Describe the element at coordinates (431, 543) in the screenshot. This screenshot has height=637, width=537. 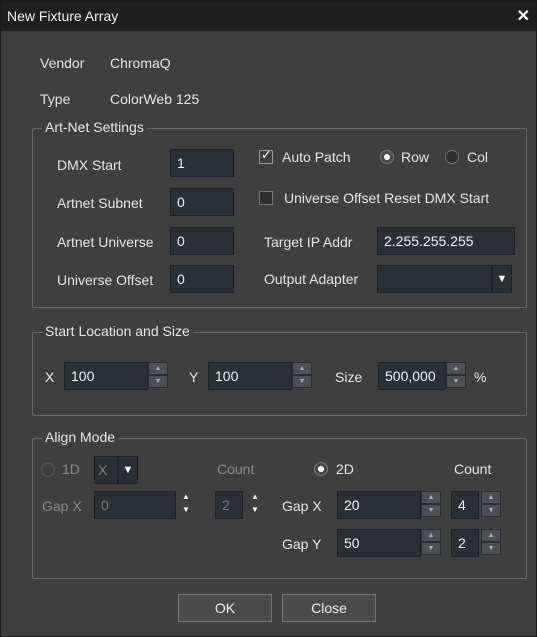
I see `gap-y-2d-spinner: ▲ ▼` at that location.